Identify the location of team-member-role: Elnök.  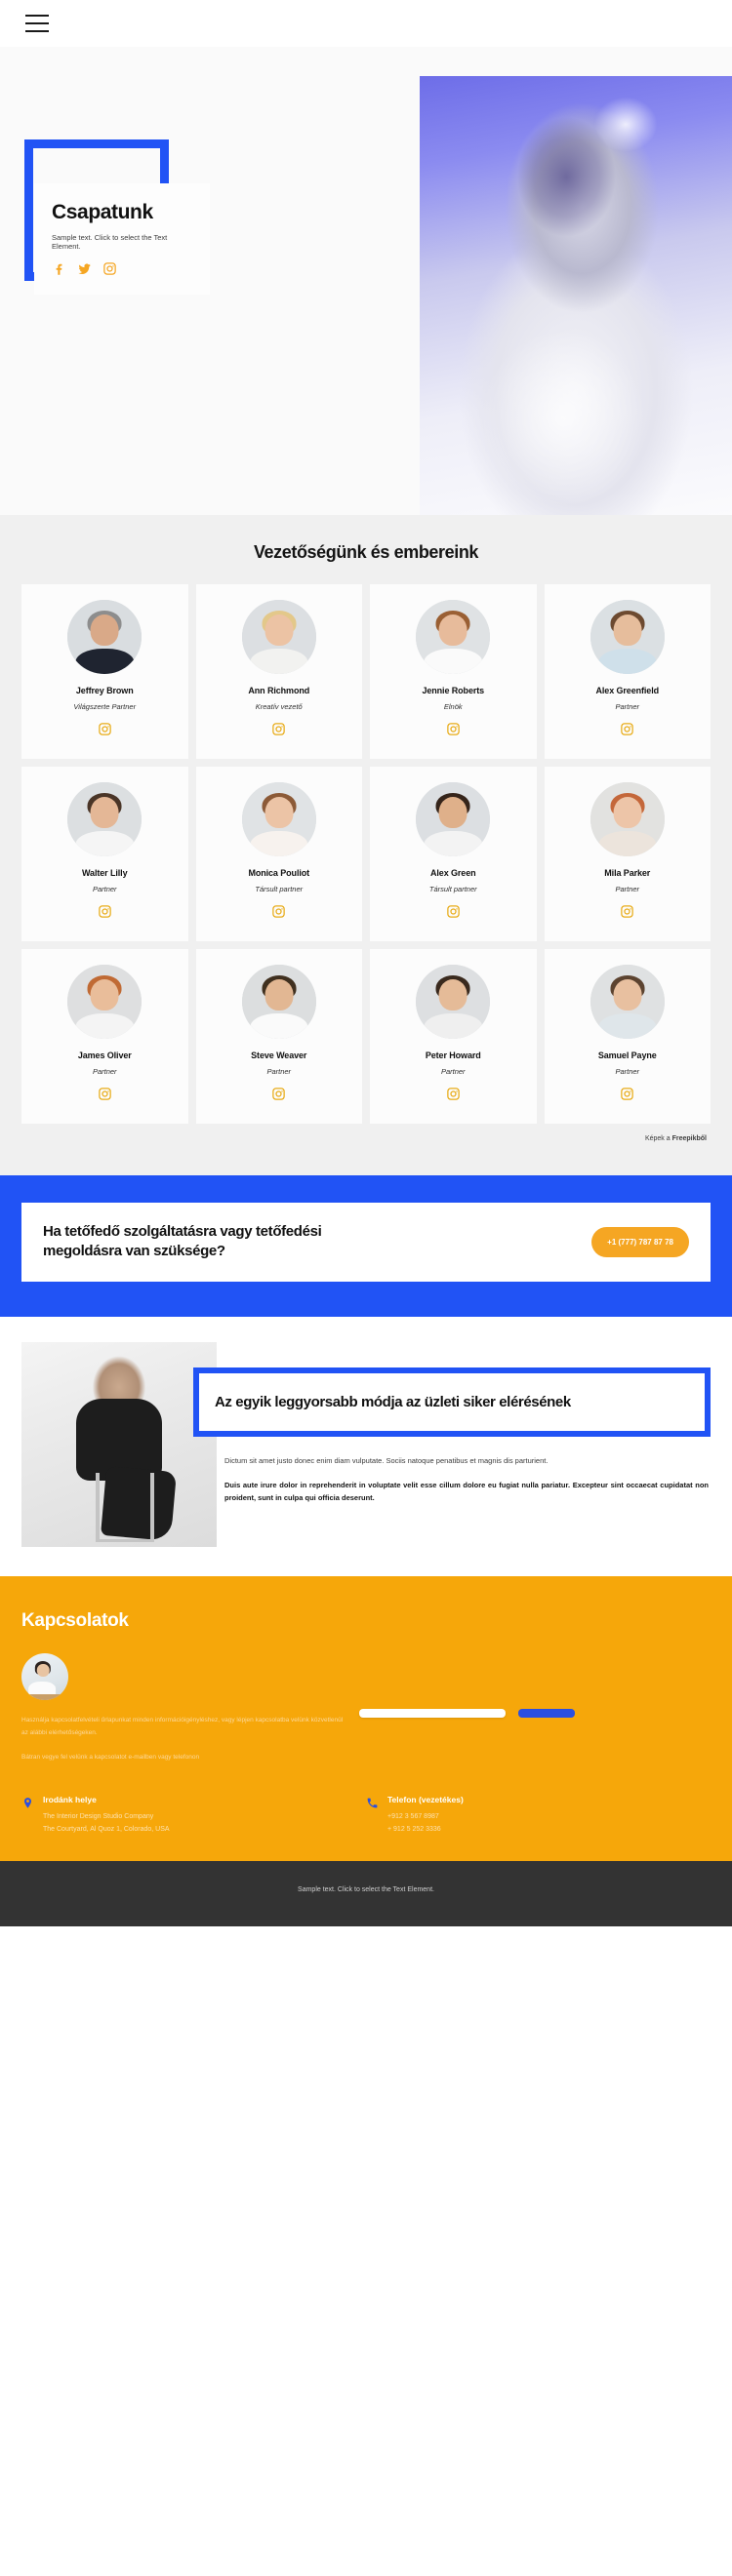
(453, 706).